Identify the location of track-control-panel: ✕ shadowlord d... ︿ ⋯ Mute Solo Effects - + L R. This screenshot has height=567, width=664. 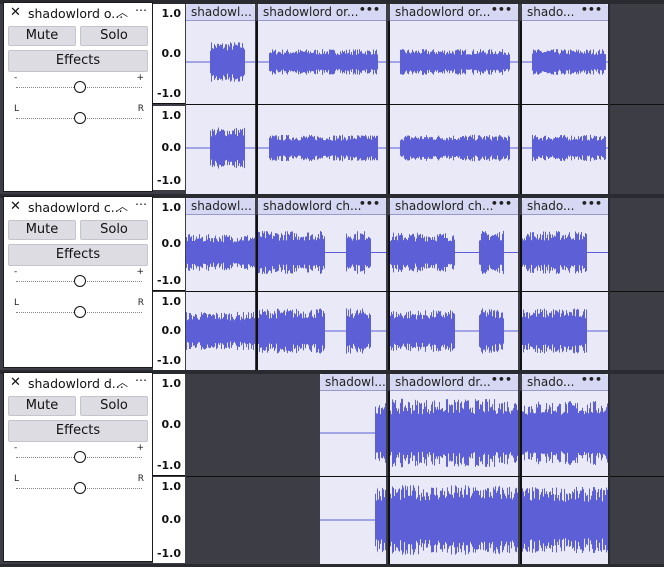
(78, 467).